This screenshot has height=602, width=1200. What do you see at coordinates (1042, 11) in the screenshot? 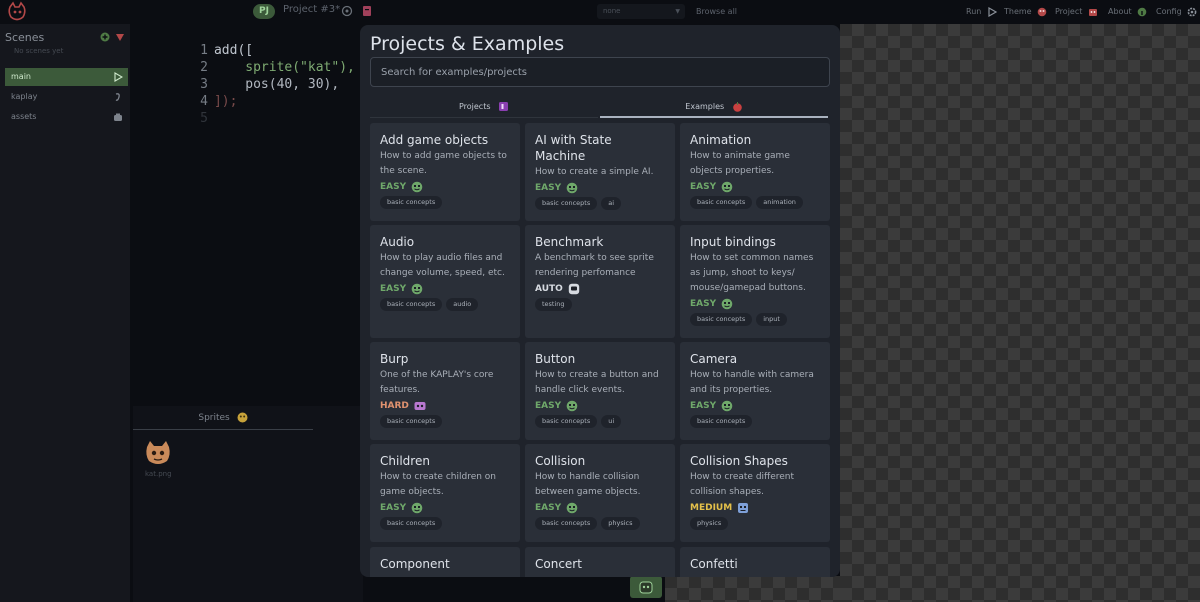
I see `palette-icon` at bounding box center [1042, 11].